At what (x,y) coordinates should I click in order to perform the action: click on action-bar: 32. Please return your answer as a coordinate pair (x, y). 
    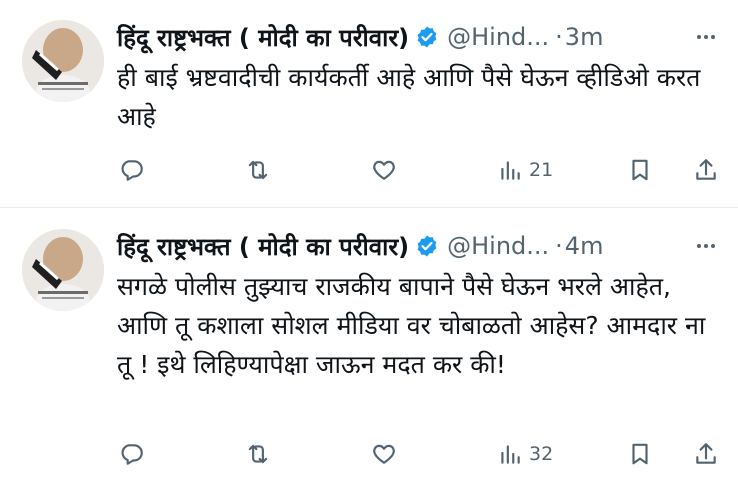
    Looking at the image, I should click on (419, 454).